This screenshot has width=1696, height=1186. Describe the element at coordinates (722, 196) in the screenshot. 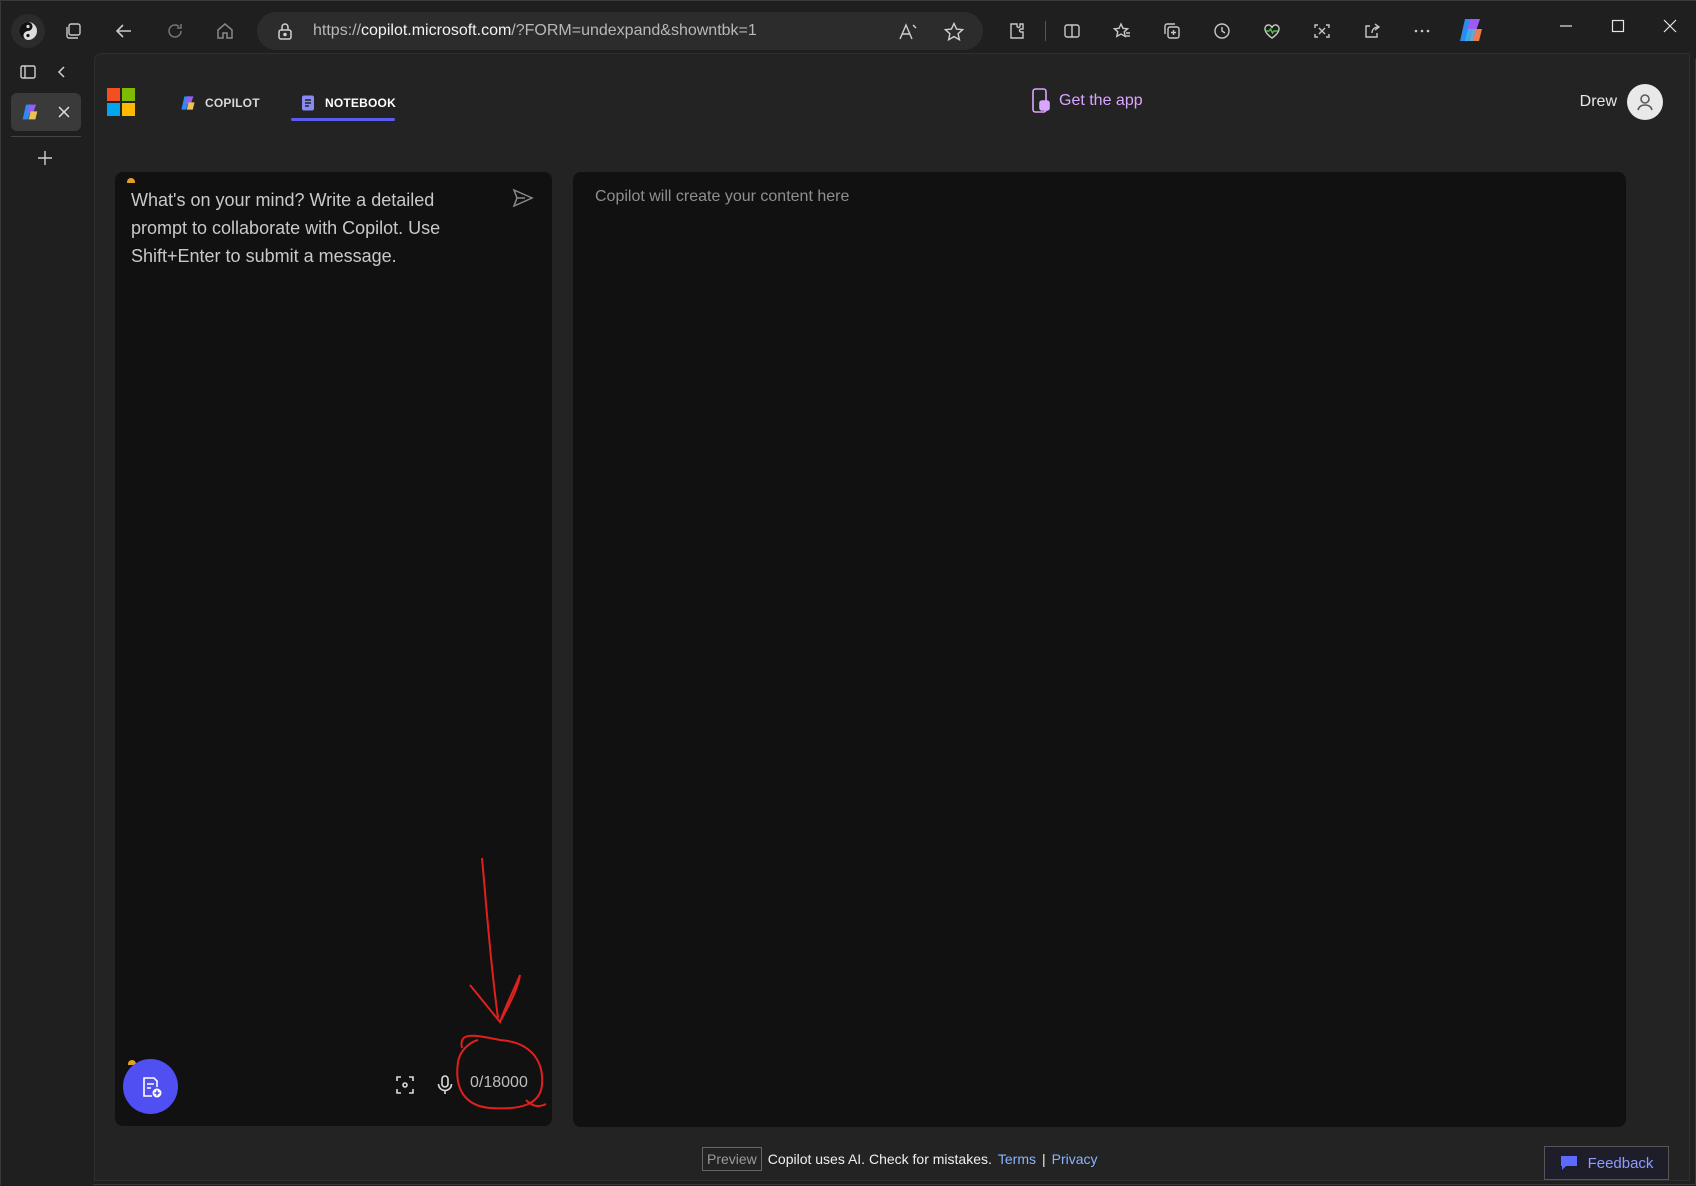

I see `content-placeholder: Copilot will create your content here` at that location.